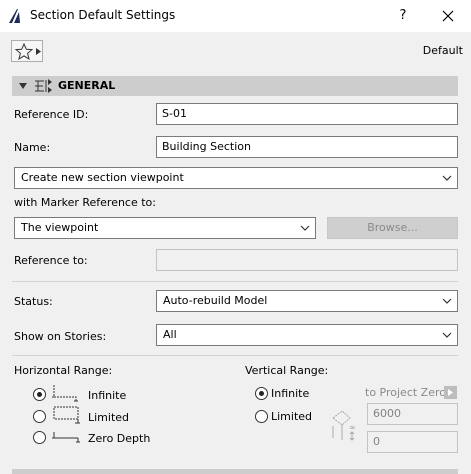  What do you see at coordinates (307, 335) in the screenshot?
I see `show-on-stories-select: All` at bounding box center [307, 335].